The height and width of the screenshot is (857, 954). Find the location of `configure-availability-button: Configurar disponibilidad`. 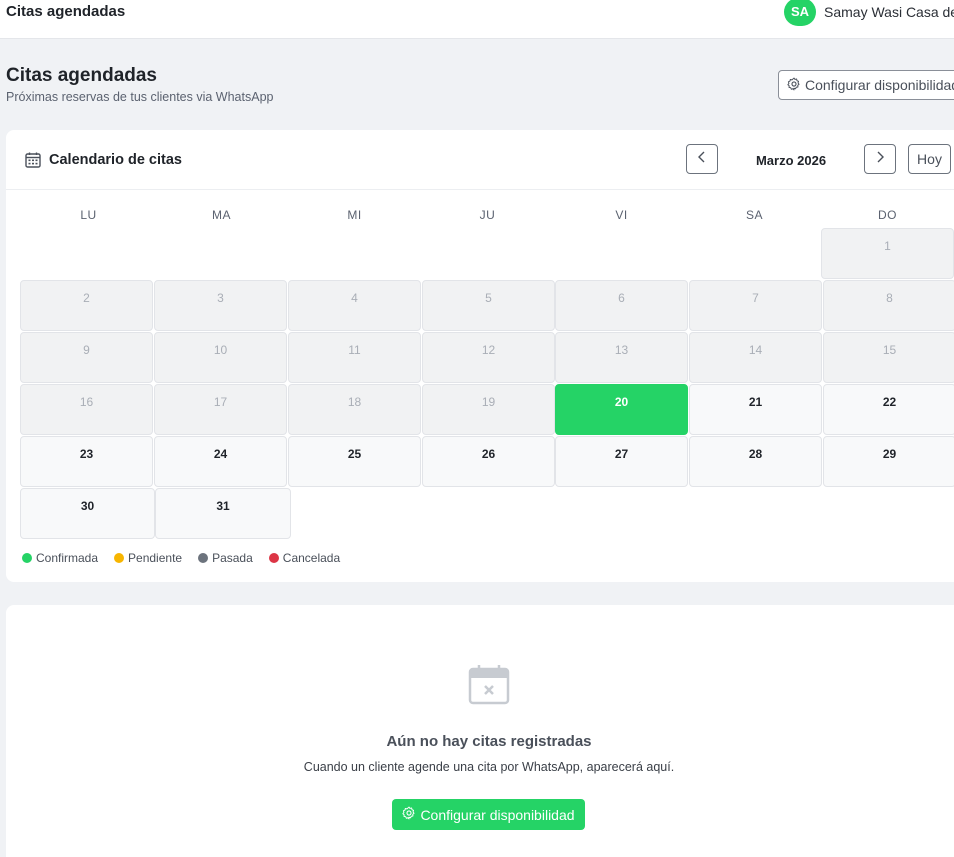

configure-availability-button: Configurar disponibilidad is located at coordinates (866, 85).